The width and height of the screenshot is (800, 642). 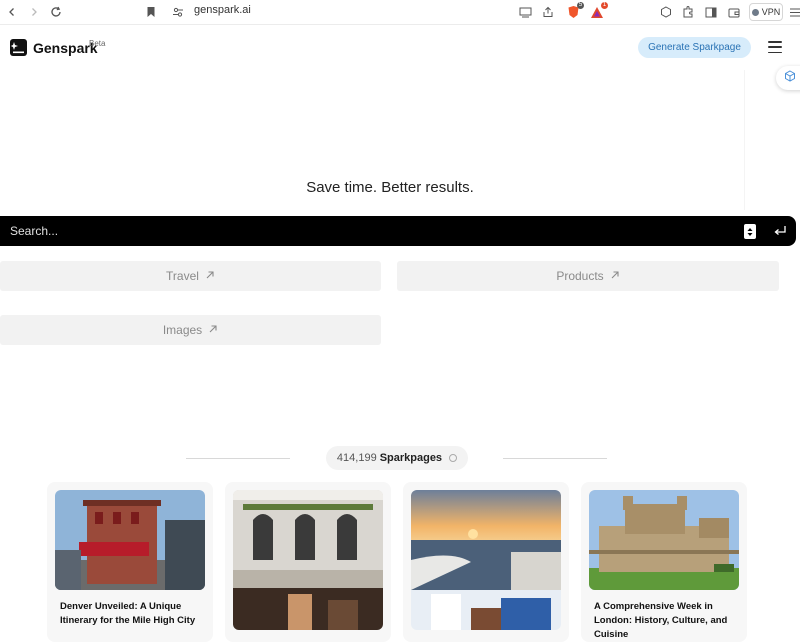 I want to click on logo-text: Genspark, so click(x=65, y=47).